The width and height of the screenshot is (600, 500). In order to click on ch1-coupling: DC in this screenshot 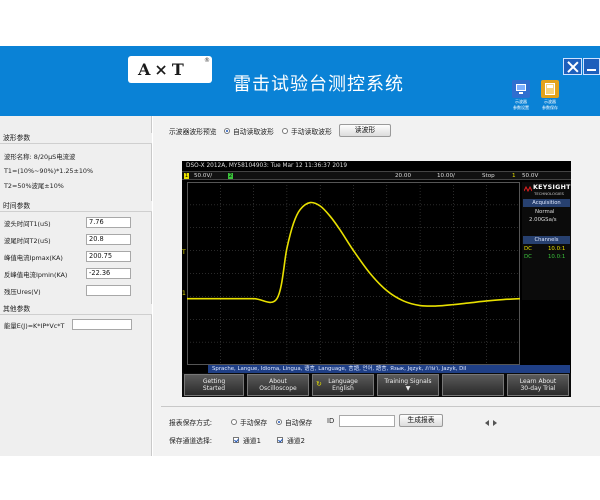, I will do `click(528, 249)`.